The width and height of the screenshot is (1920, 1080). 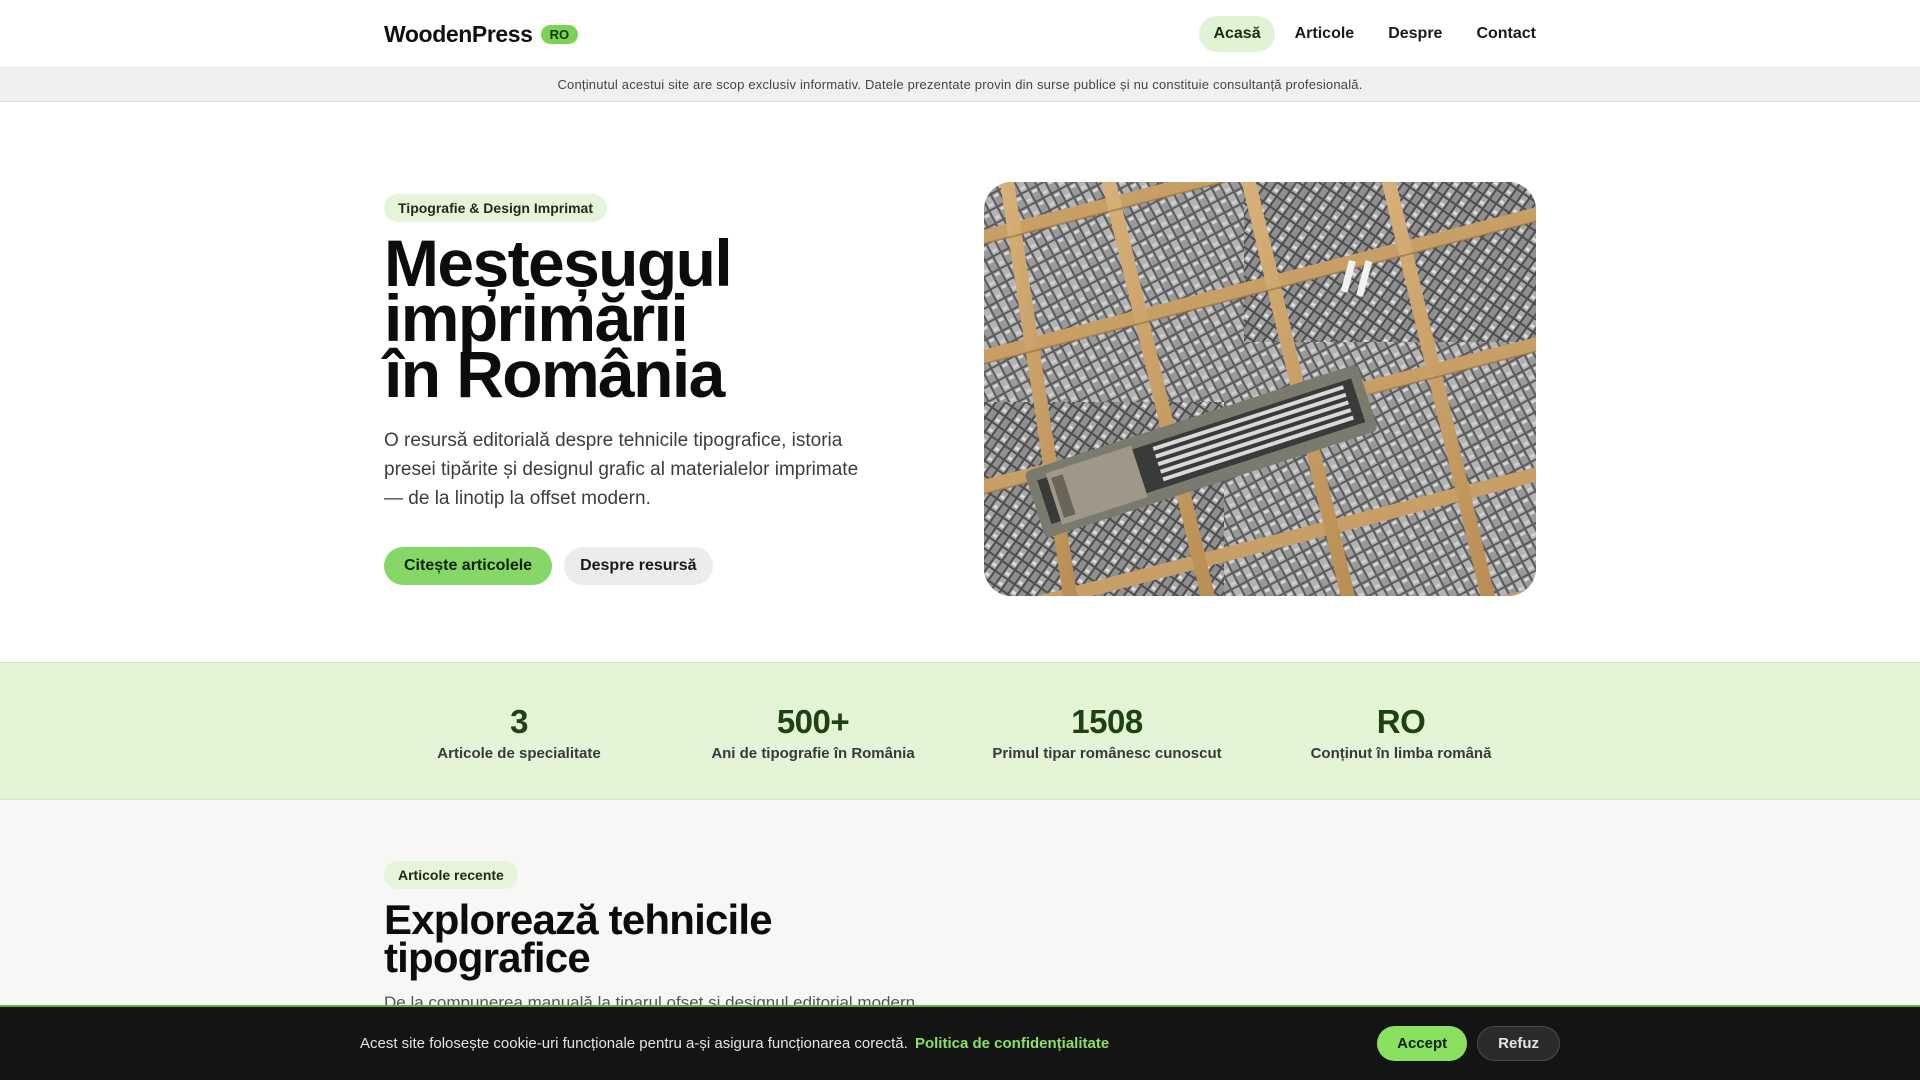 What do you see at coordinates (1107, 721) in the screenshot?
I see `stat-value: 1508` at bounding box center [1107, 721].